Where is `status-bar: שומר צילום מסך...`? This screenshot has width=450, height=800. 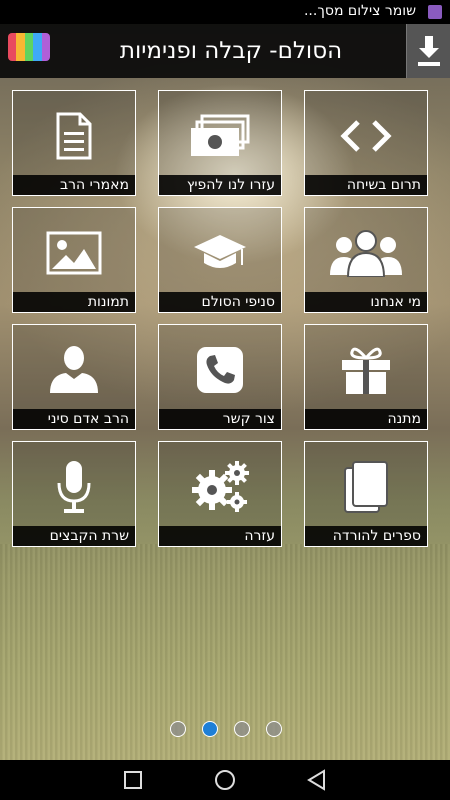
status-bar: שומר צילום מסך... is located at coordinates (225, 12).